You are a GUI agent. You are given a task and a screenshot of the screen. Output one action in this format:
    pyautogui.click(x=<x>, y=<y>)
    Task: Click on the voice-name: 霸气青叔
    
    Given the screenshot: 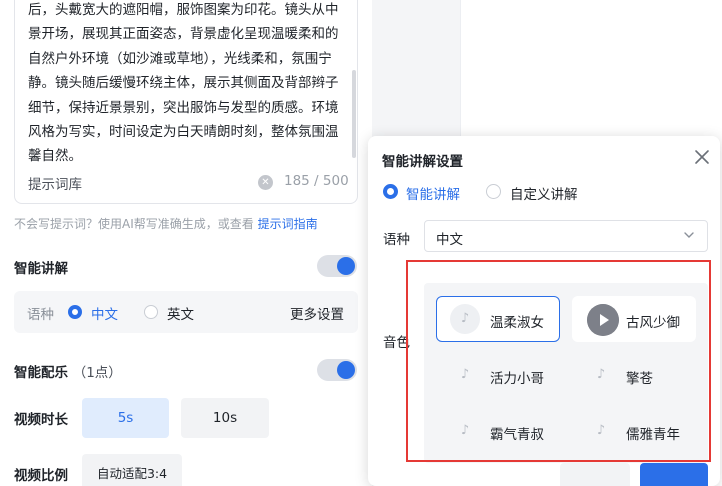 What is the action you would take?
    pyautogui.click(x=517, y=433)
    